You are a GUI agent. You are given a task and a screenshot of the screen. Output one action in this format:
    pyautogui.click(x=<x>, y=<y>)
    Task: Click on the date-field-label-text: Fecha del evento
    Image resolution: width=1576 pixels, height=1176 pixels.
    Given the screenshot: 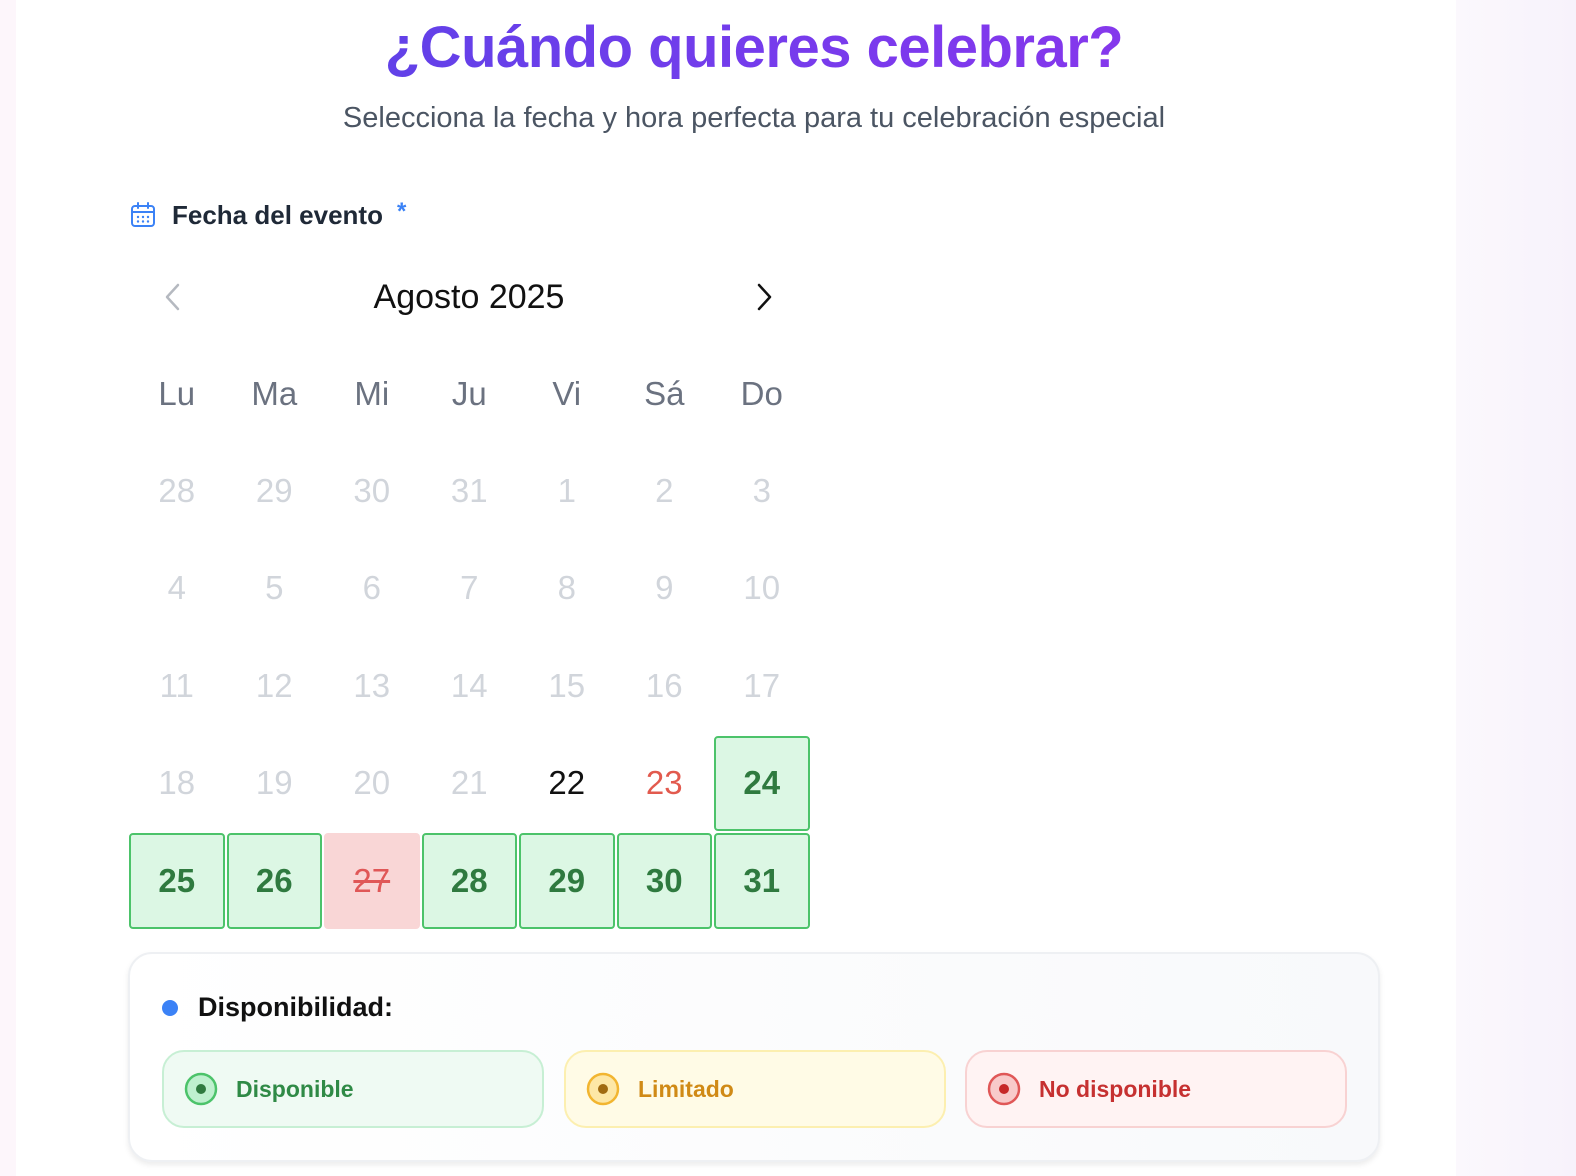 What is the action you would take?
    pyautogui.click(x=277, y=214)
    